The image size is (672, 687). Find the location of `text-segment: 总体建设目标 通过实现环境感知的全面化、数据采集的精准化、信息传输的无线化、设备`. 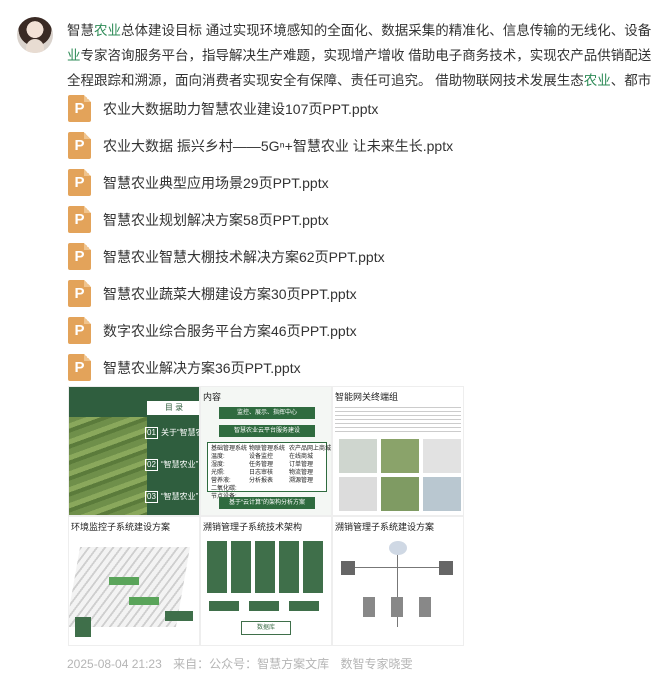

text-segment: 总体建设目标 通过实现环境感知的全面化、数据采集的精准化、信息传输的无线化、设备 is located at coordinates (386, 30).